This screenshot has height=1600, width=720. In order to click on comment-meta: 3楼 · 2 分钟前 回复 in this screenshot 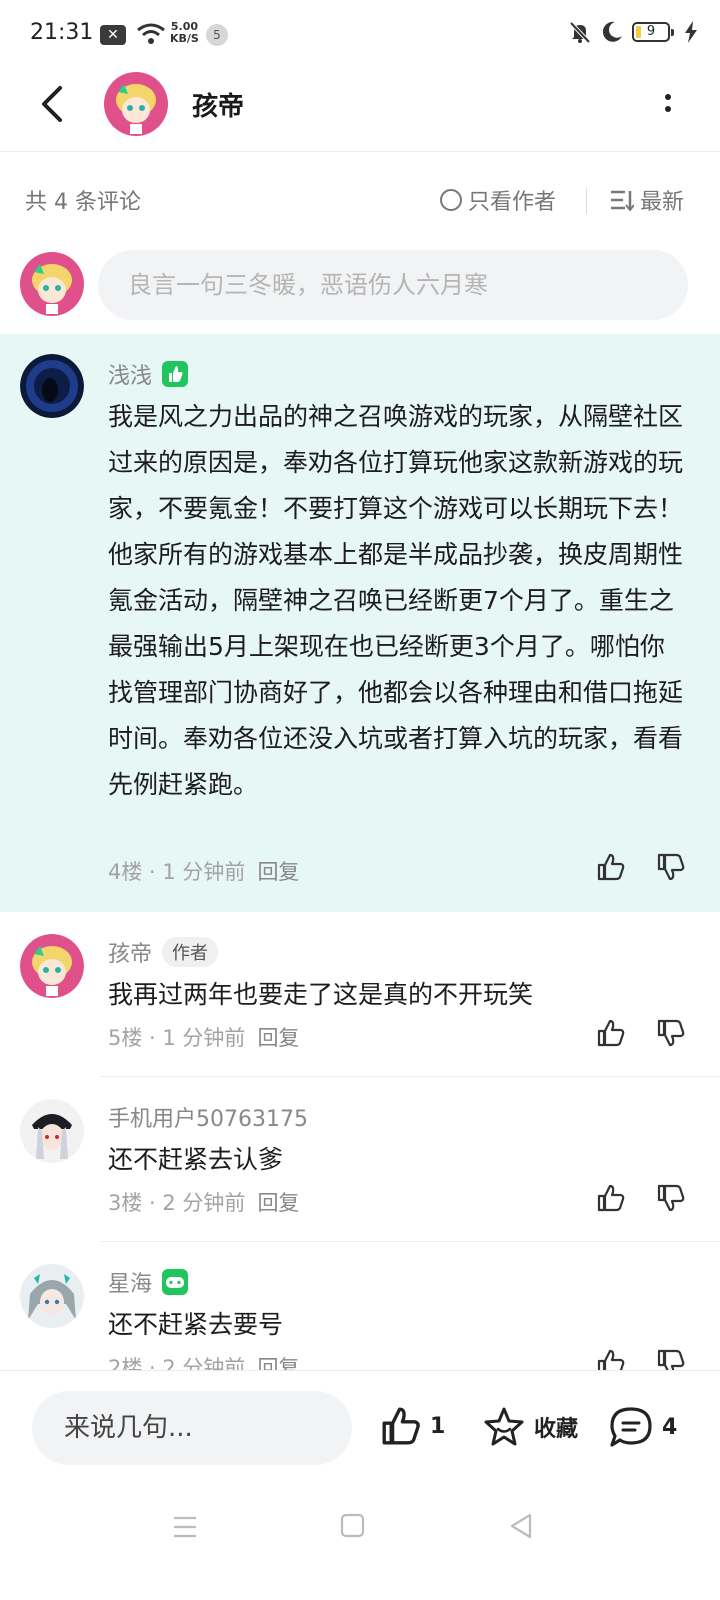, I will do `click(203, 1202)`.